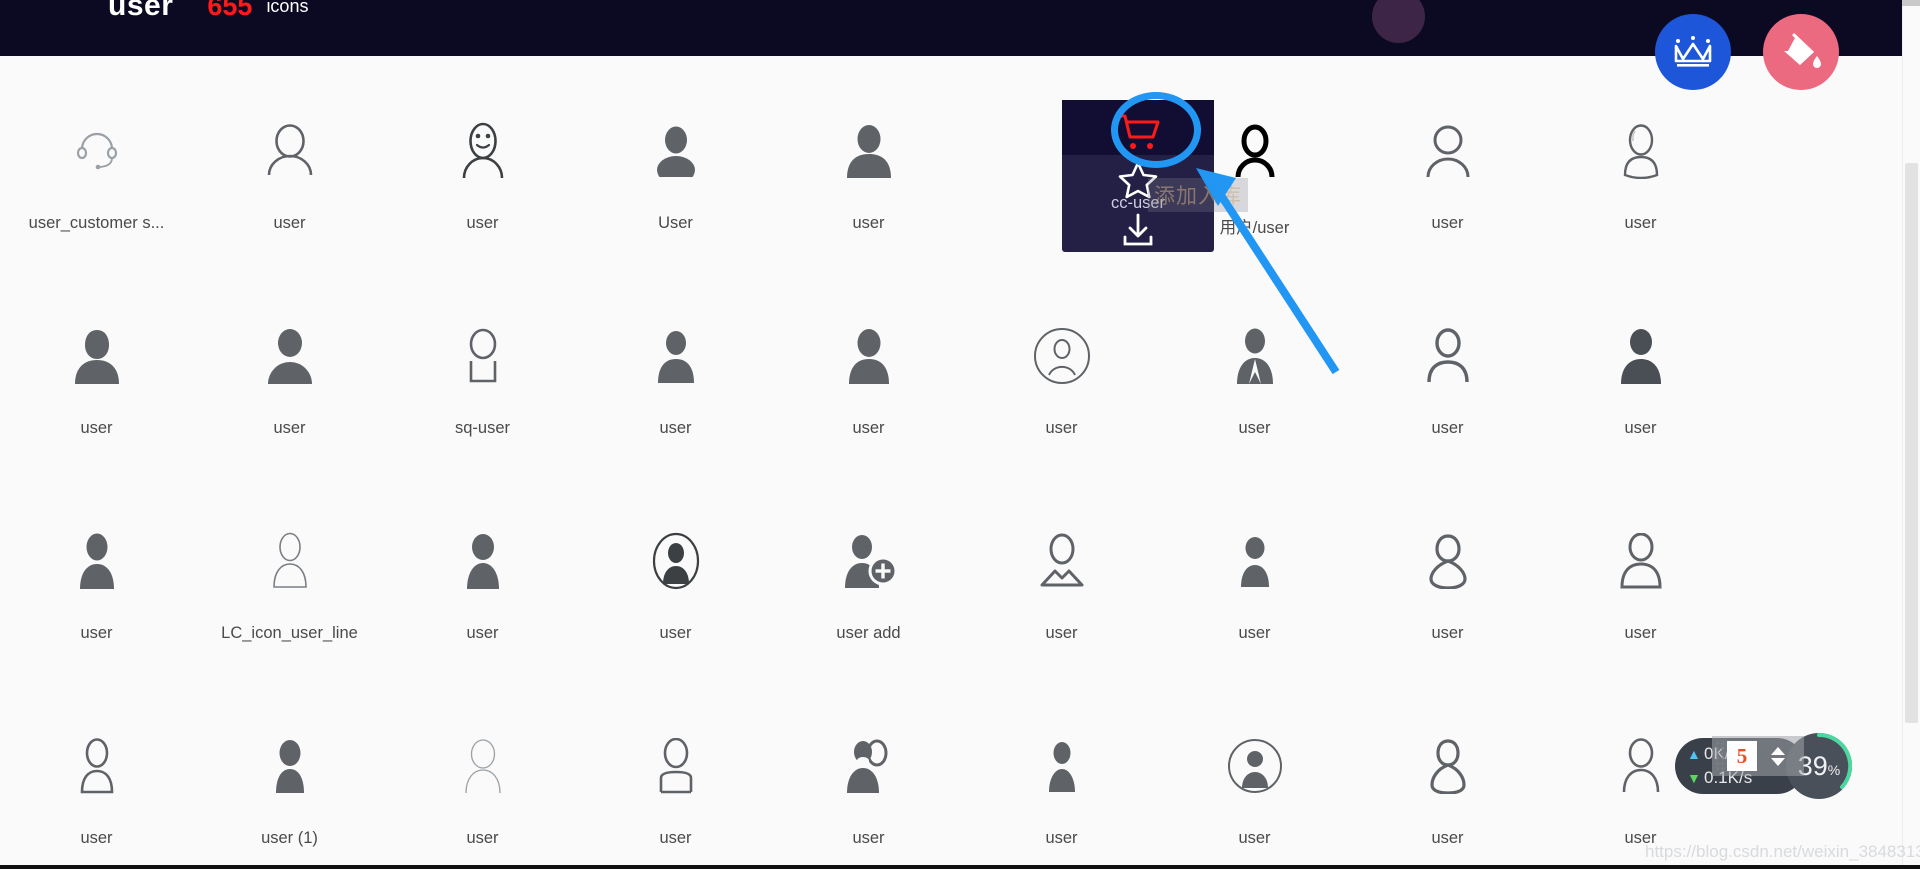 This screenshot has width=1920, height=869. Describe the element at coordinates (1255, 766) in the screenshot. I see `user-circle-solid` at that location.